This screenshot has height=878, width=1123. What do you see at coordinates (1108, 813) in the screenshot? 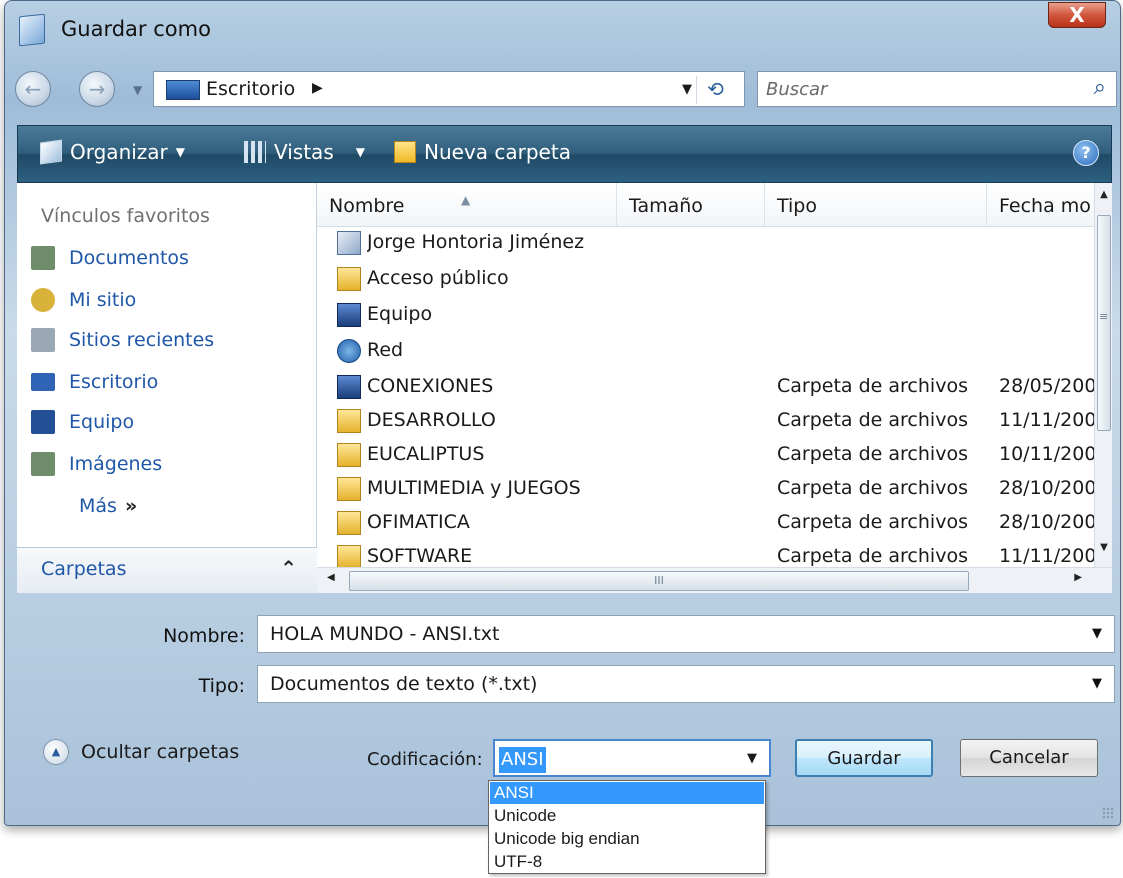
I see `resize-grip` at bounding box center [1108, 813].